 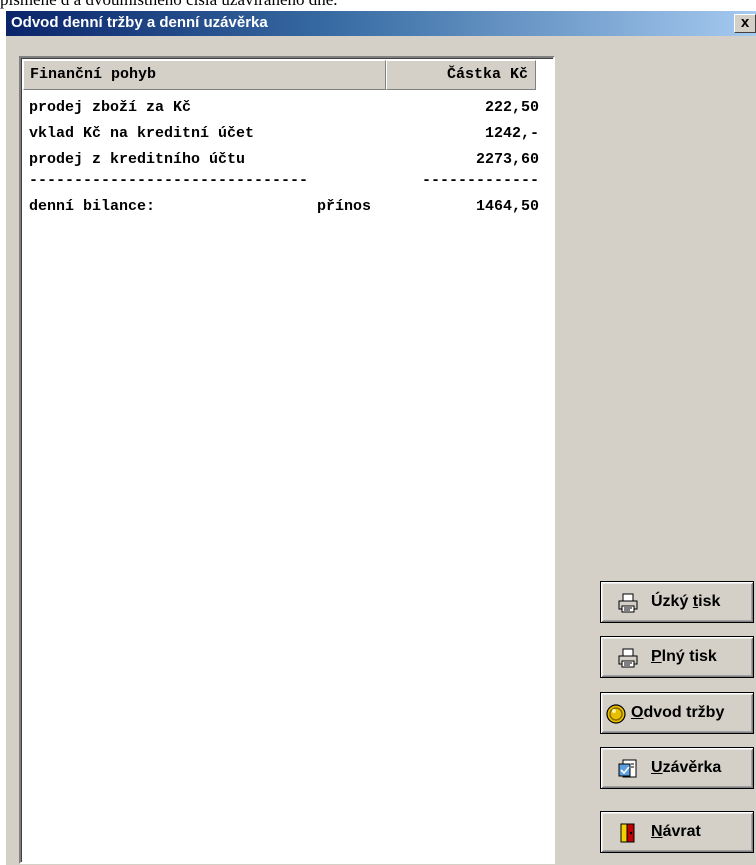 I want to click on total-amount: 1464,50, so click(x=507, y=206).